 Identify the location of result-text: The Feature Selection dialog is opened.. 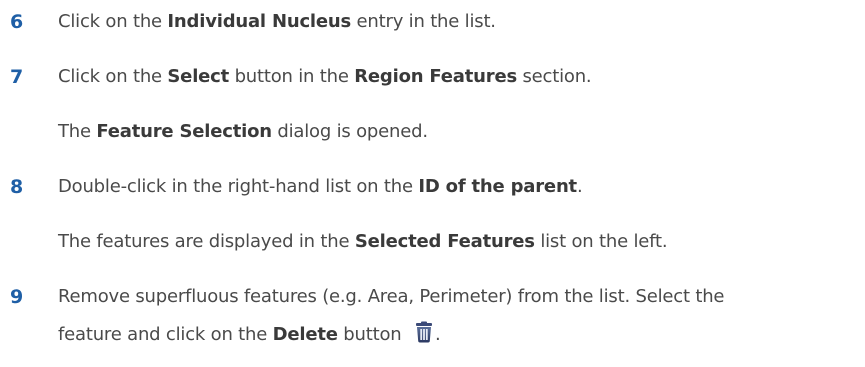
(243, 131).